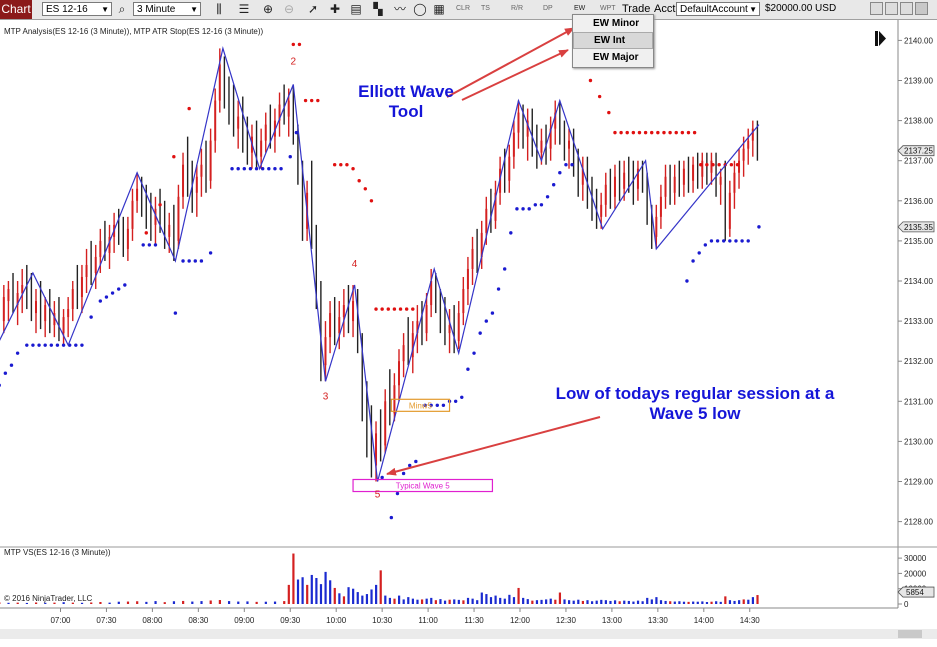  What do you see at coordinates (918, 441) in the screenshot?
I see `price-tick-label: 2130.00` at bounding box center [918, 441].